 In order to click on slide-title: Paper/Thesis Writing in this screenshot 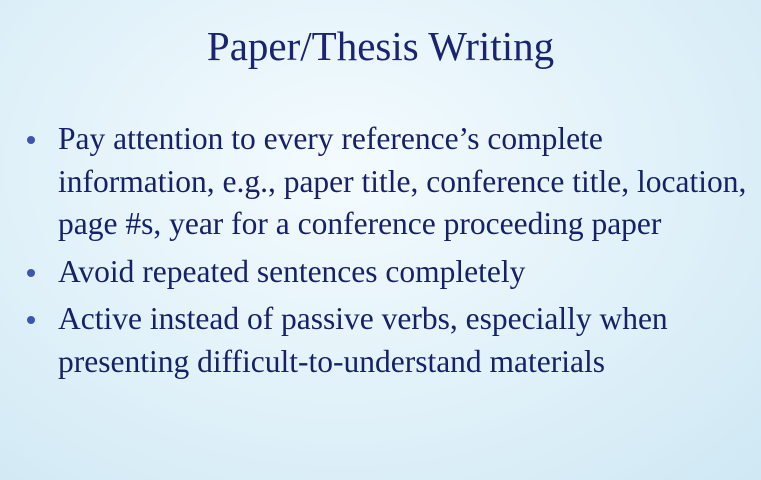, I will do `click(380, 46)`.